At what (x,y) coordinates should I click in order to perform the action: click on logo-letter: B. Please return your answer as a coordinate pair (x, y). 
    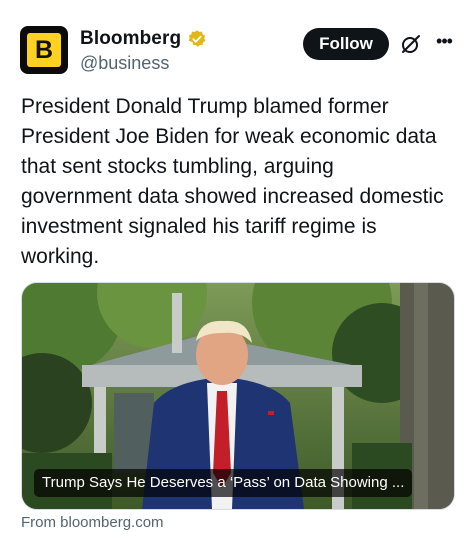
    Looking at the image, I should click on (44, 50).